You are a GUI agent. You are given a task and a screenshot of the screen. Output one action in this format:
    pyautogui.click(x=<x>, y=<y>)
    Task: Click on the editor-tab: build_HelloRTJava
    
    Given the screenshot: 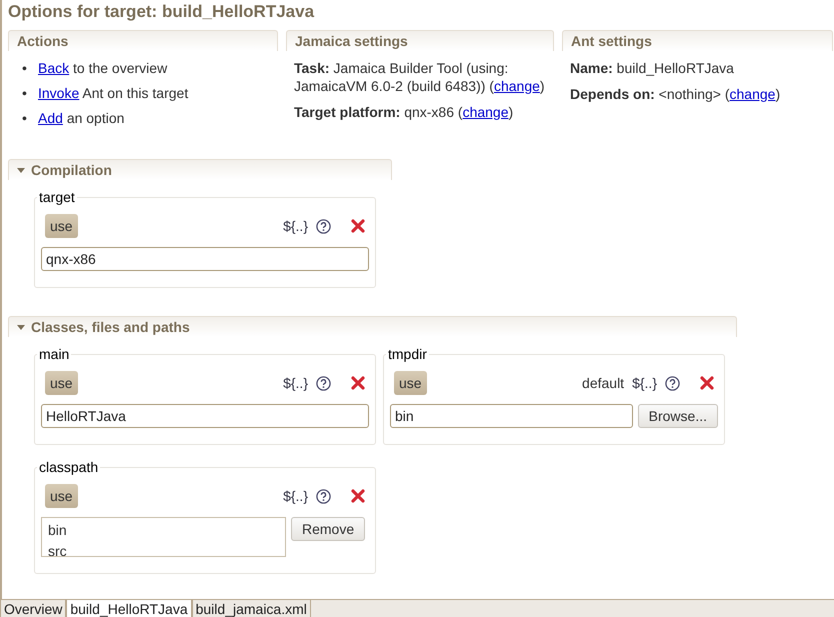 What is the action you would take?
    pyautogui.click(x=129, y=608)
    